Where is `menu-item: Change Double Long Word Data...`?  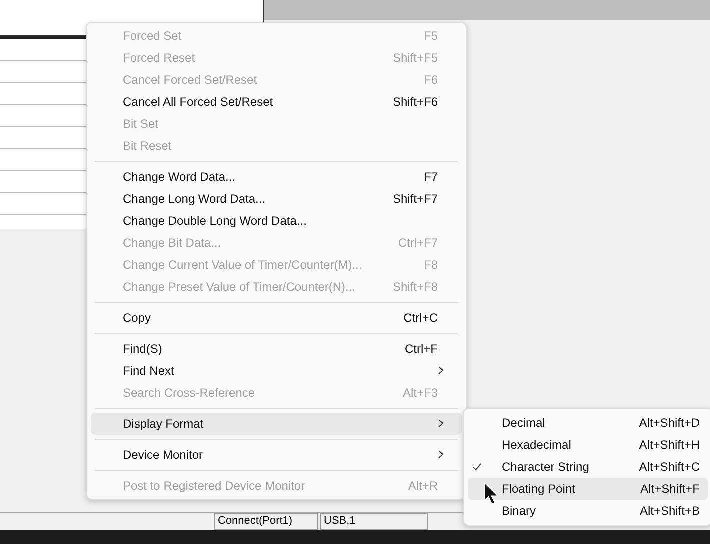
menu-item: Change Double Long Word Data... is located at coordinates (276, 221).